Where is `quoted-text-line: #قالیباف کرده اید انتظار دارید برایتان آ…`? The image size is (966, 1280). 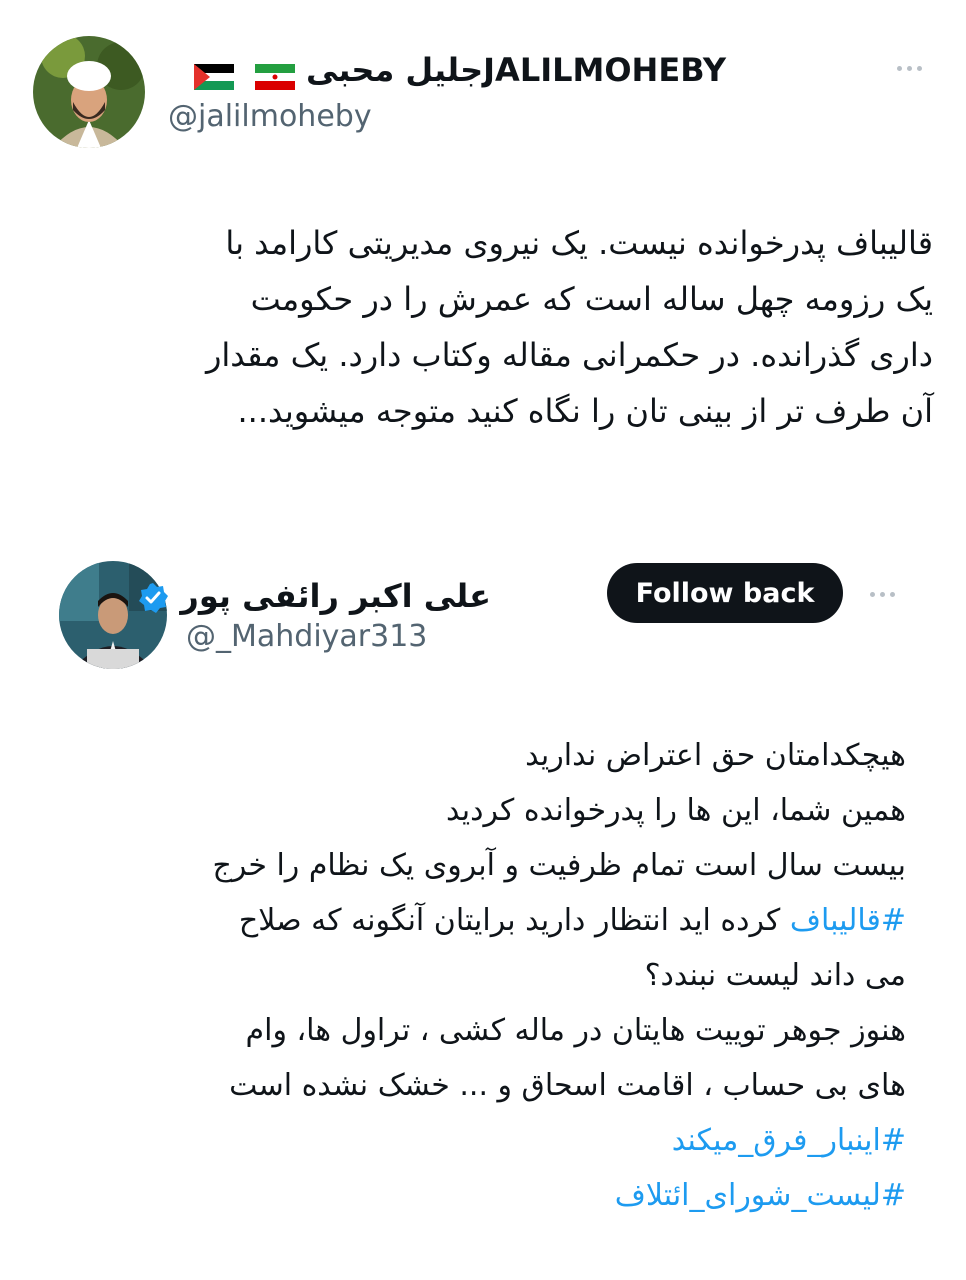
quoted-text-line: #قالیباف کرده اید انتظار دارید برایتان آ… is located at coordinates (476, 920).